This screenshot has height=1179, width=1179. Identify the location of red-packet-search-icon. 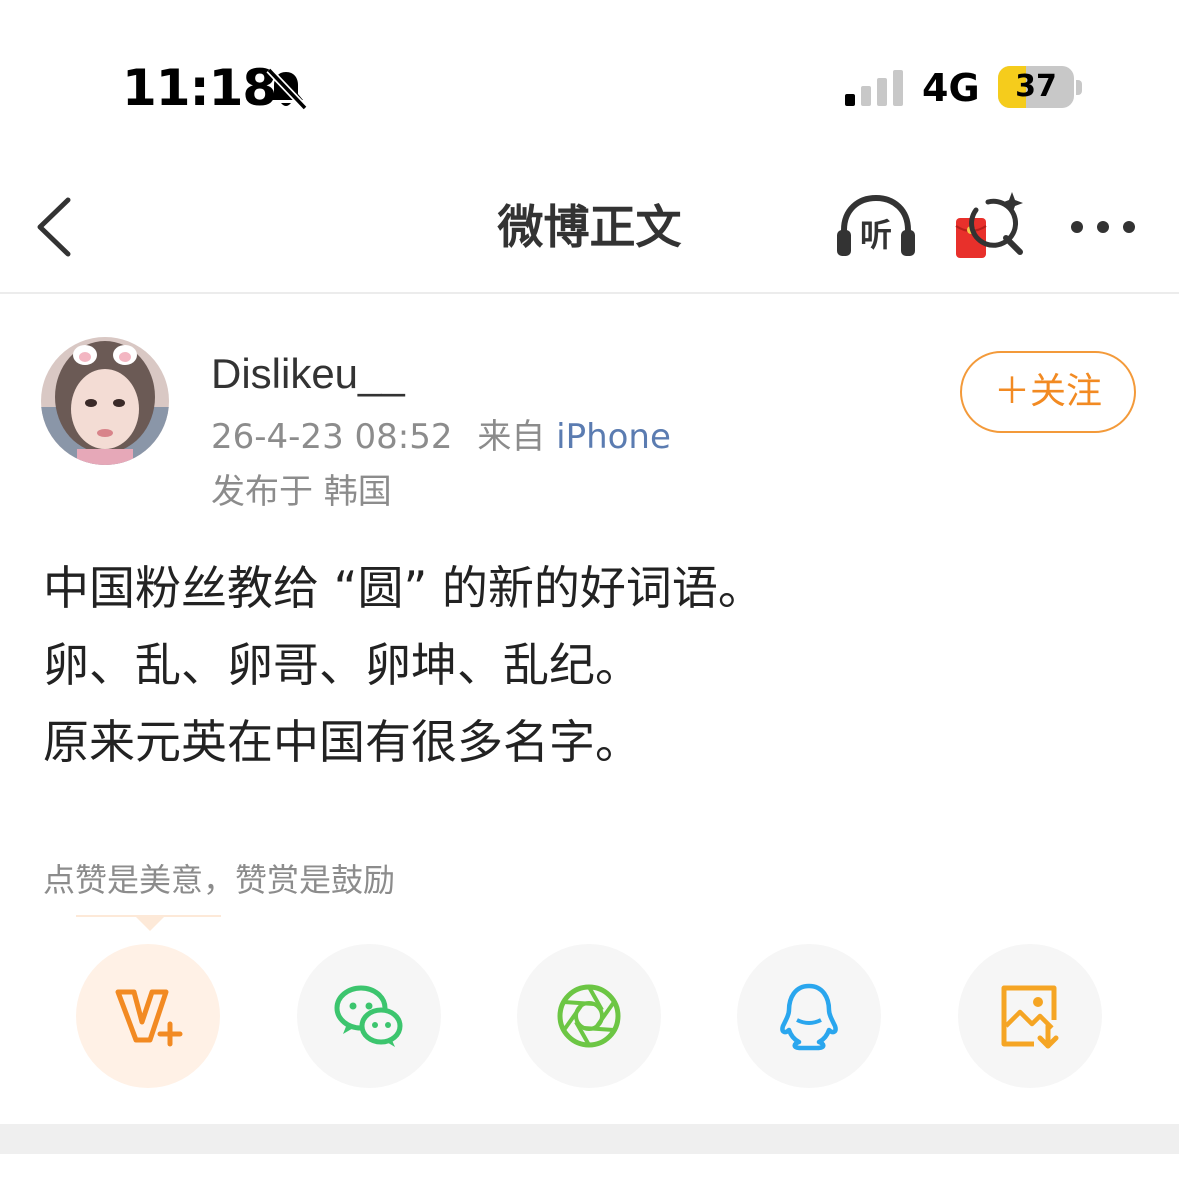
(990, 226).